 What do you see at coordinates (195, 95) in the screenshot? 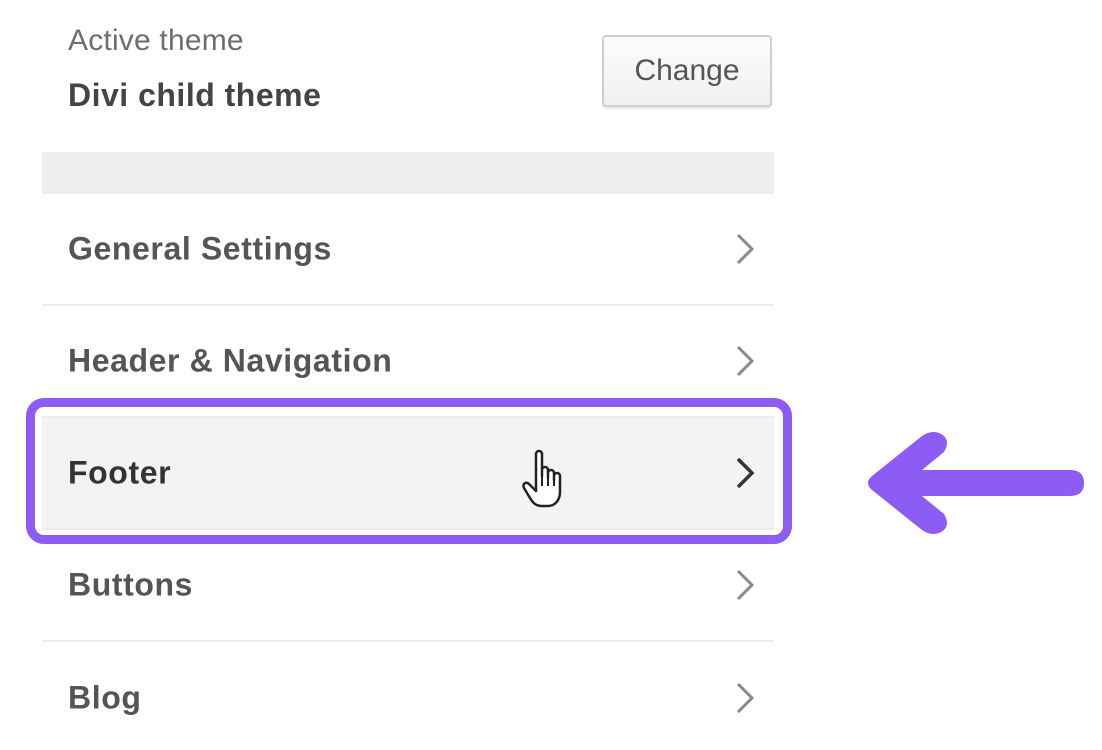
I see `active-theme-name: Divi child theme` at bounding box center [195, 95].